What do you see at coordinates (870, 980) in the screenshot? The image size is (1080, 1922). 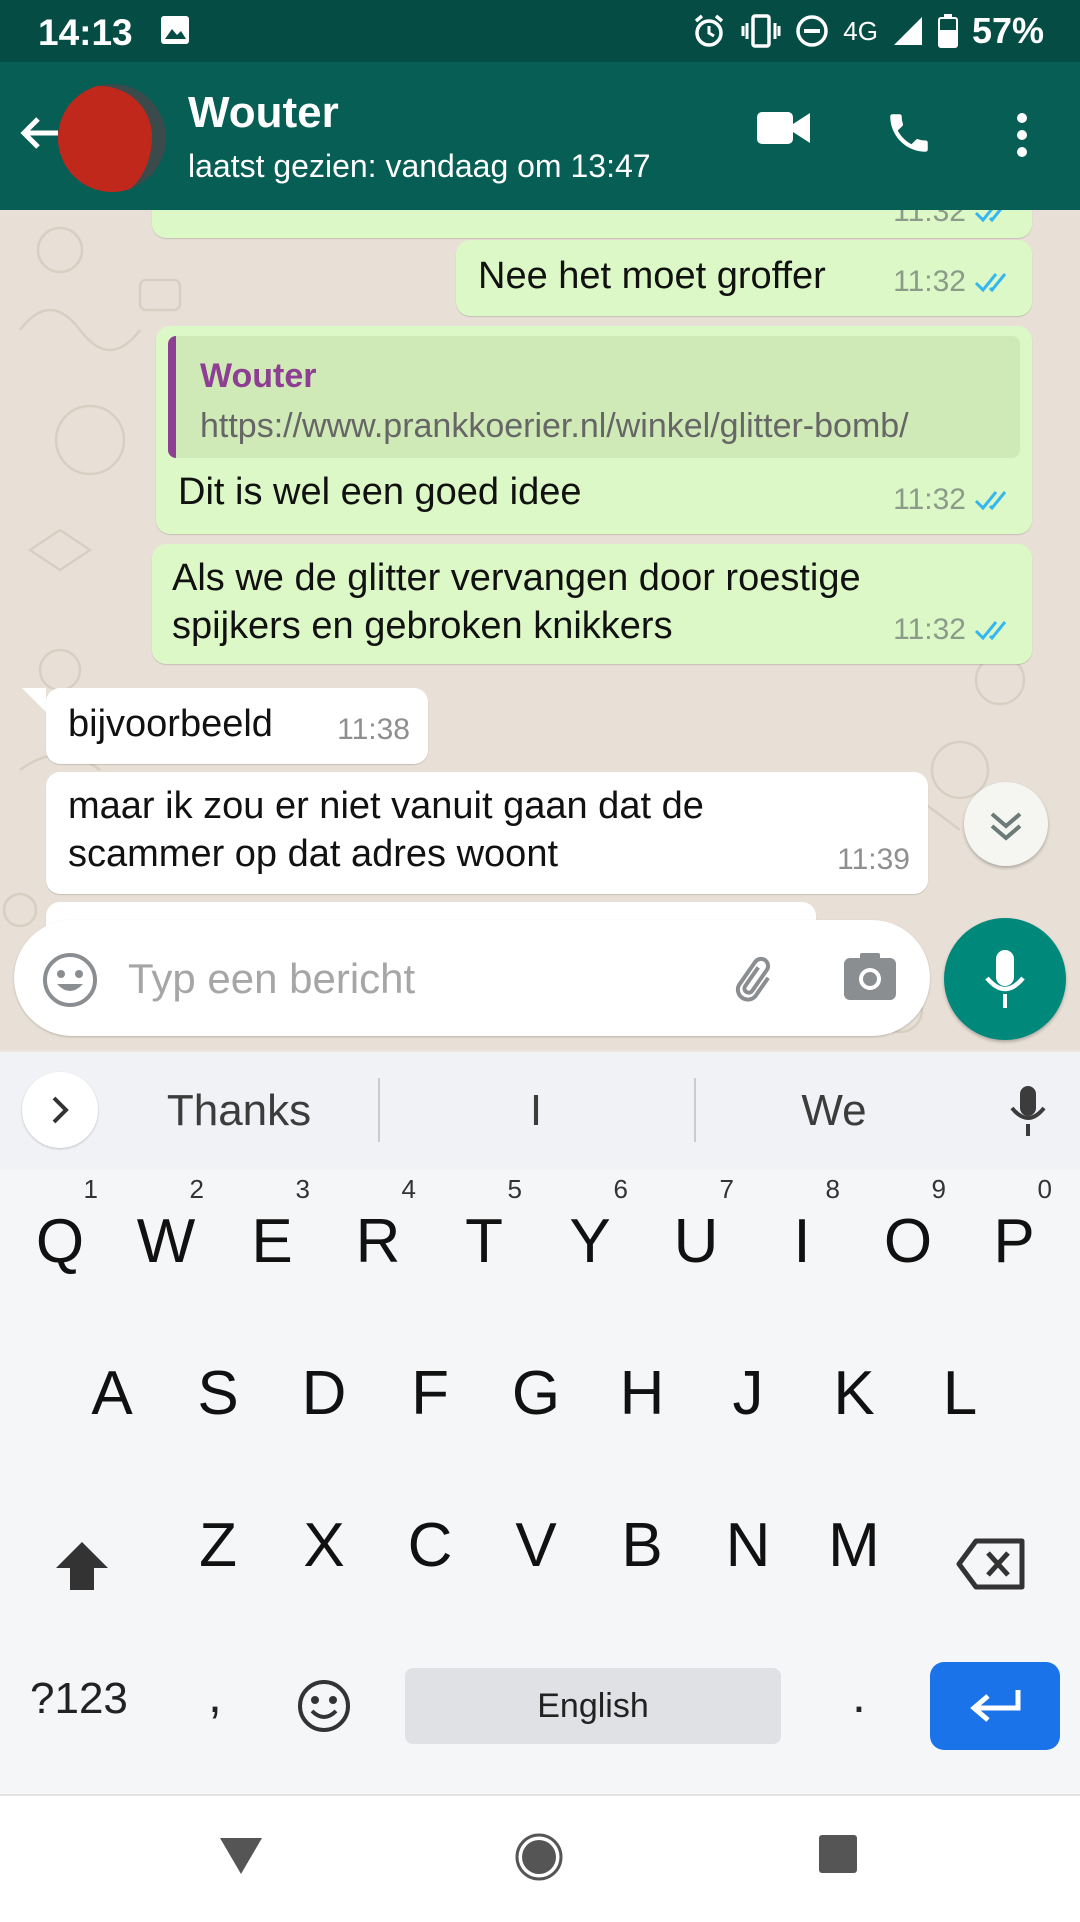 I see `camera-icon` at bounding box center [870, 980].